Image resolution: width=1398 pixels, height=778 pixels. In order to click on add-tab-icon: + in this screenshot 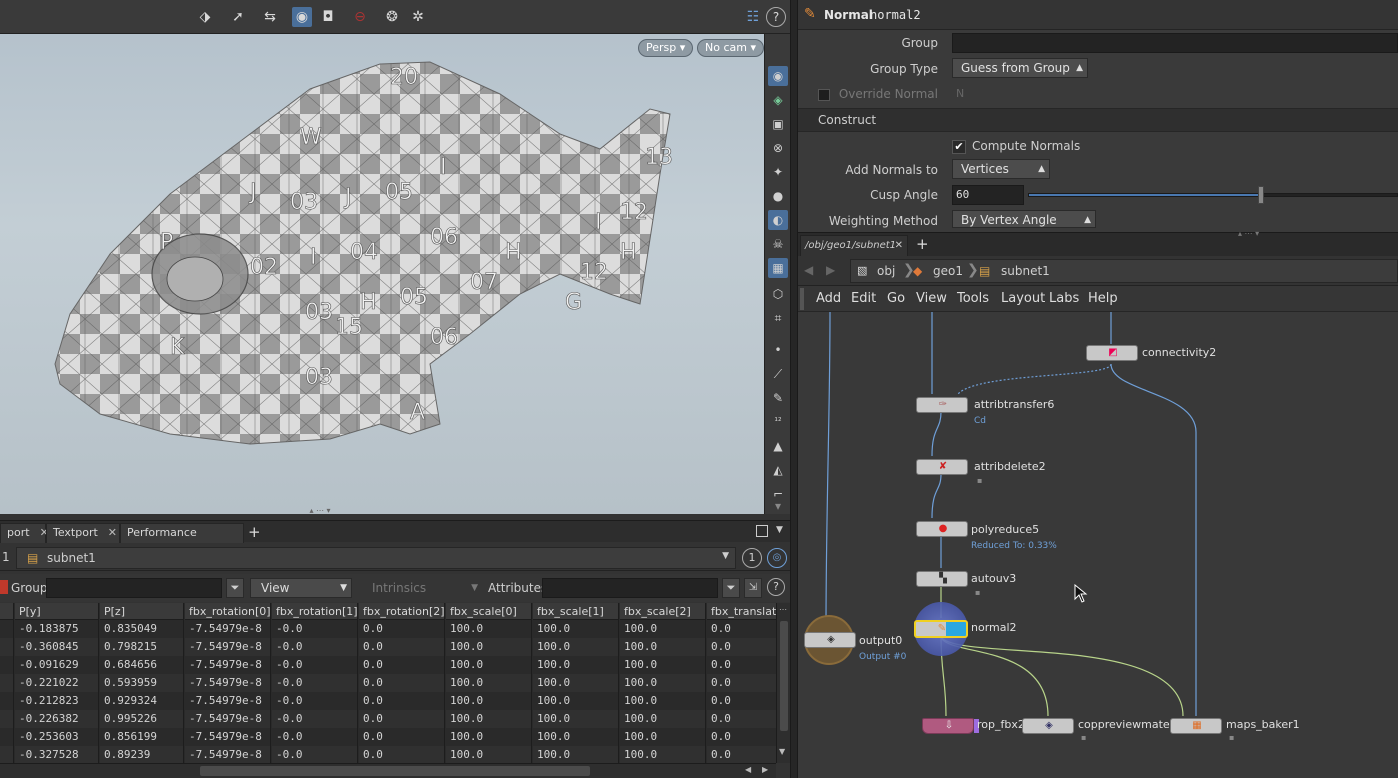, I will do `click(254, 532)`.